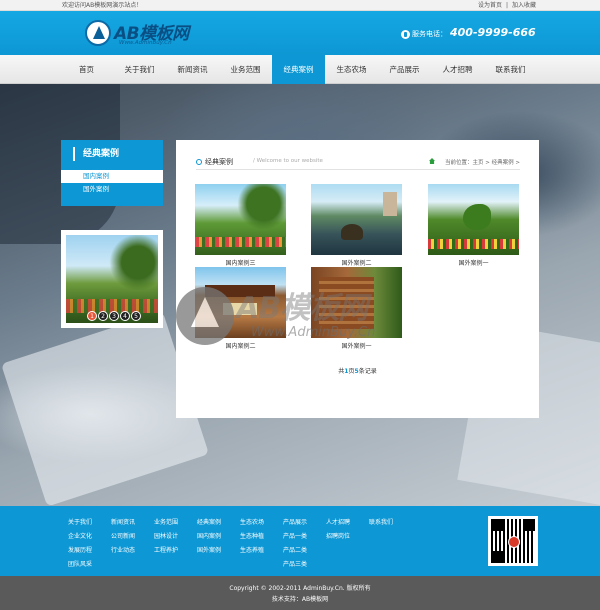 The height and width of the screenshot is (610, 600). I want to click on footer-link: 国内案例, so click(218, 537).